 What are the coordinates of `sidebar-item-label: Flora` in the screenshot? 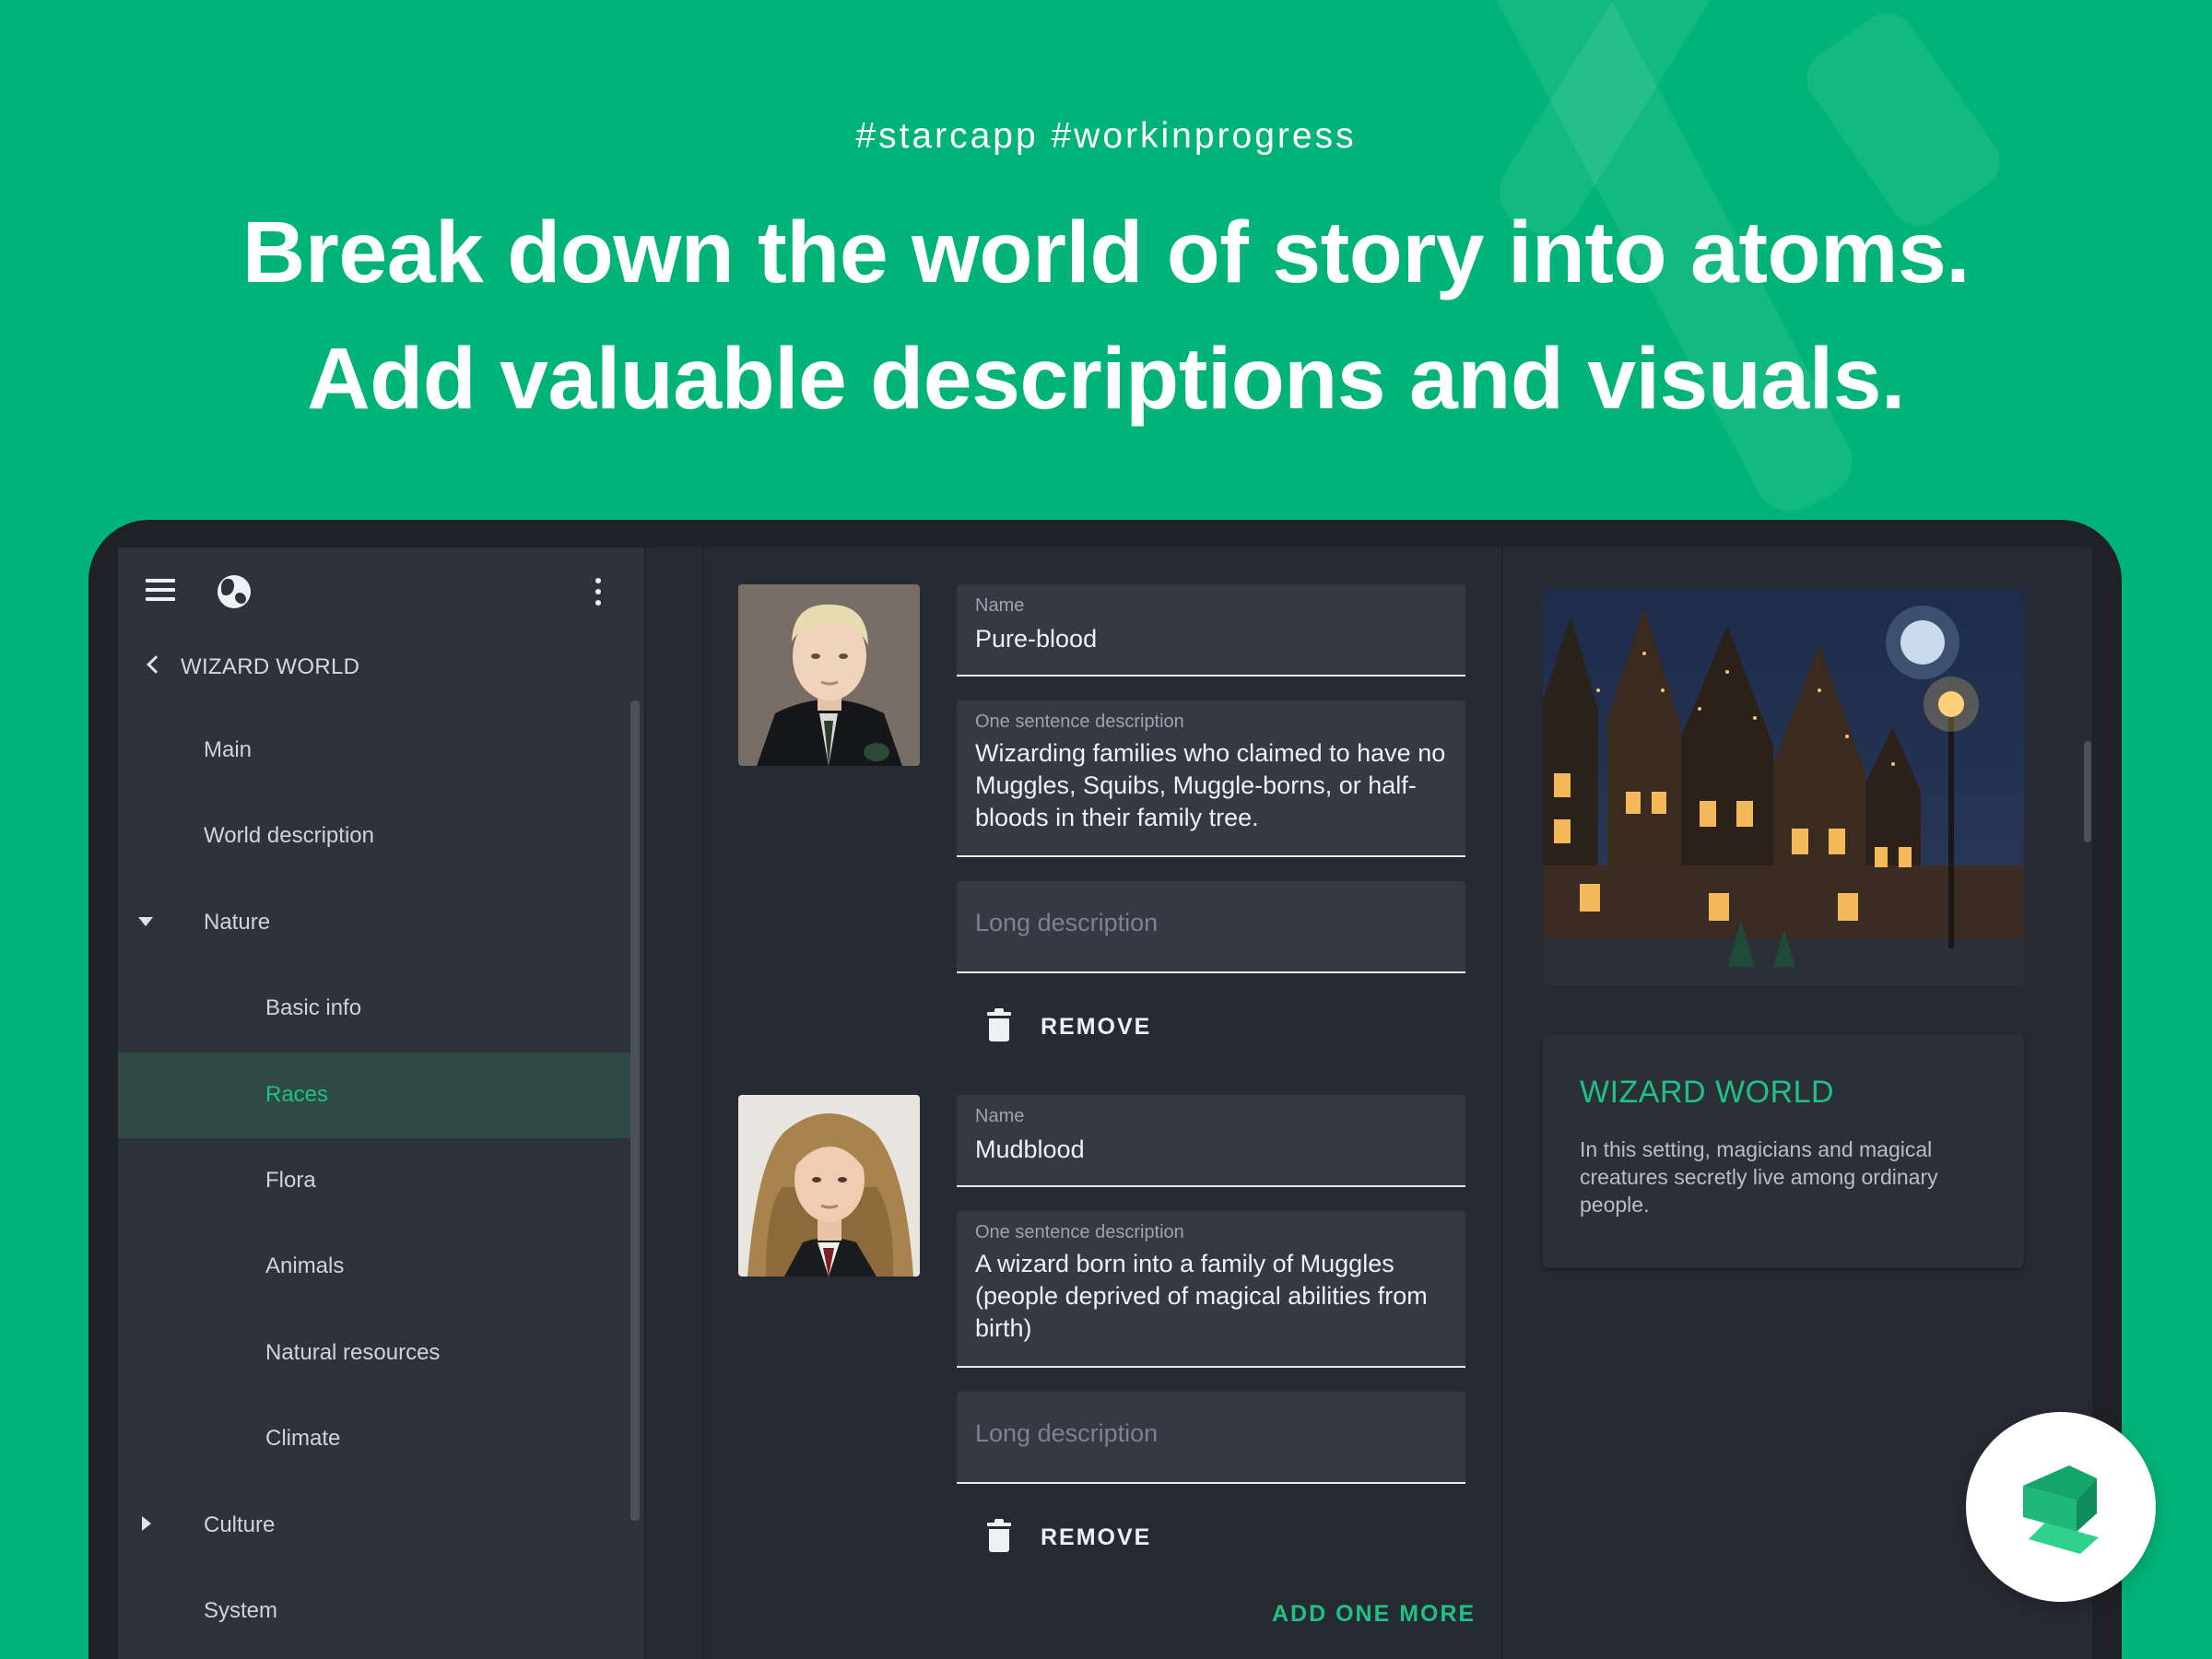 It's located at (290, 1180).